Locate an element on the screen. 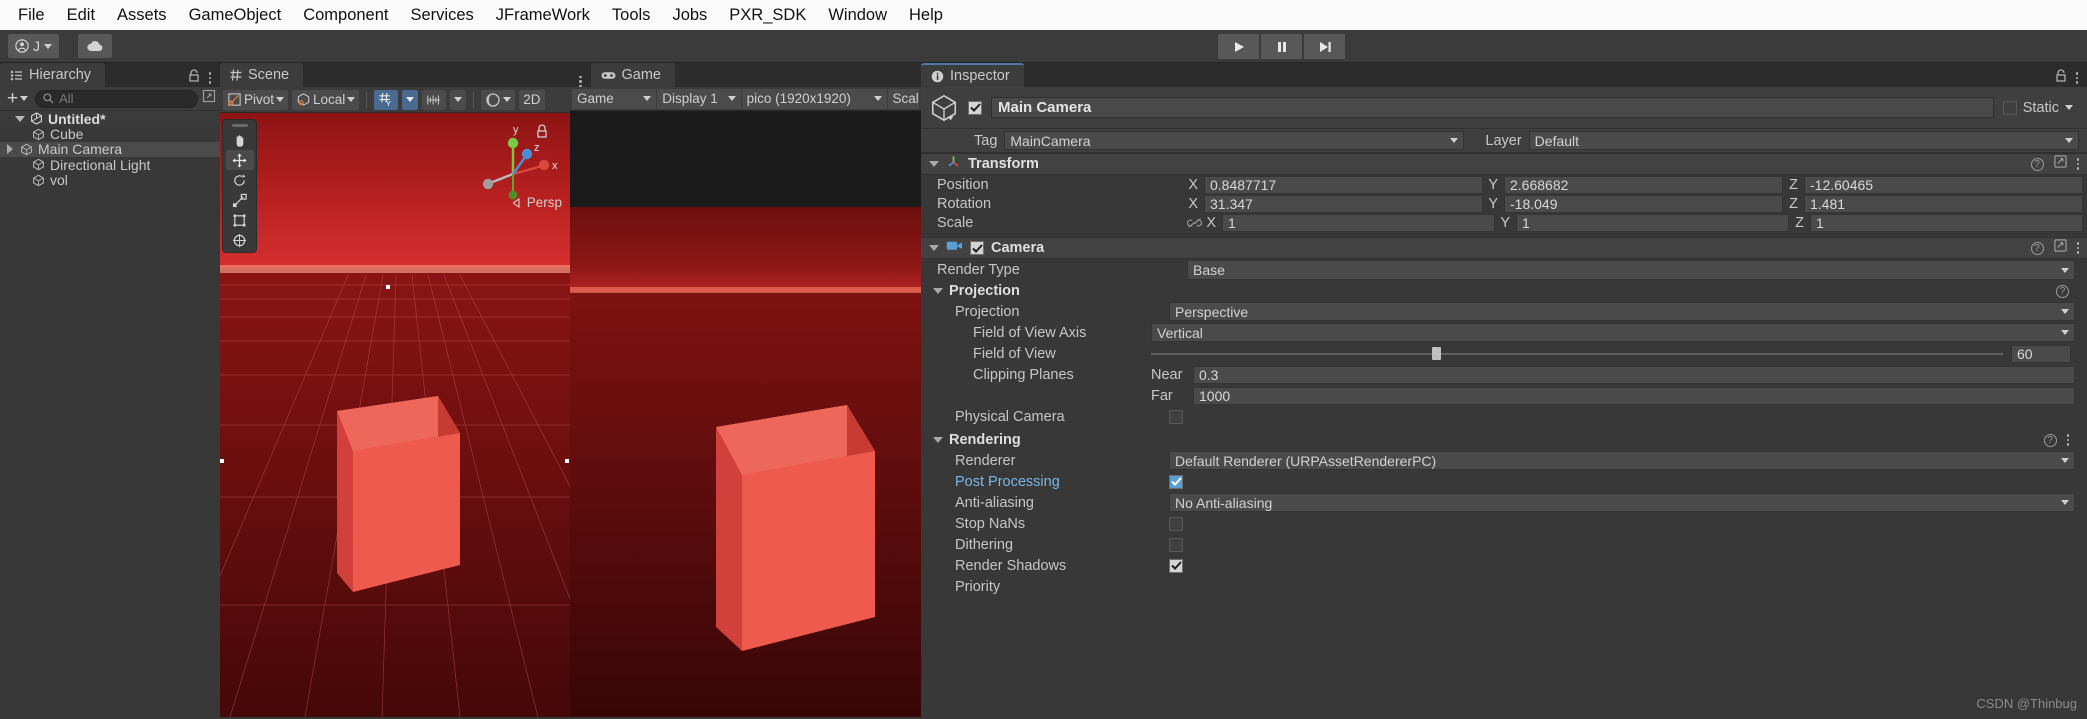 Image resolution: width=2087 pixels, height=719 pixels. menu-item-help: Help is located at coordinates (926, 15).